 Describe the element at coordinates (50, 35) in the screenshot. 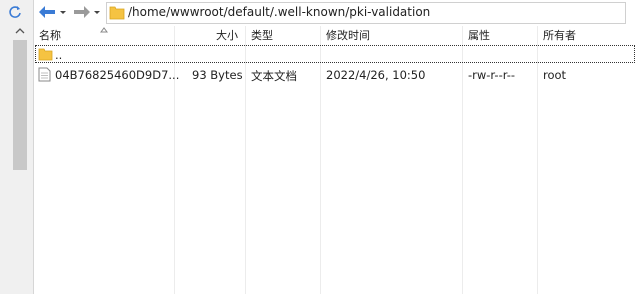

I see `column-header-name: 名称` at that location.